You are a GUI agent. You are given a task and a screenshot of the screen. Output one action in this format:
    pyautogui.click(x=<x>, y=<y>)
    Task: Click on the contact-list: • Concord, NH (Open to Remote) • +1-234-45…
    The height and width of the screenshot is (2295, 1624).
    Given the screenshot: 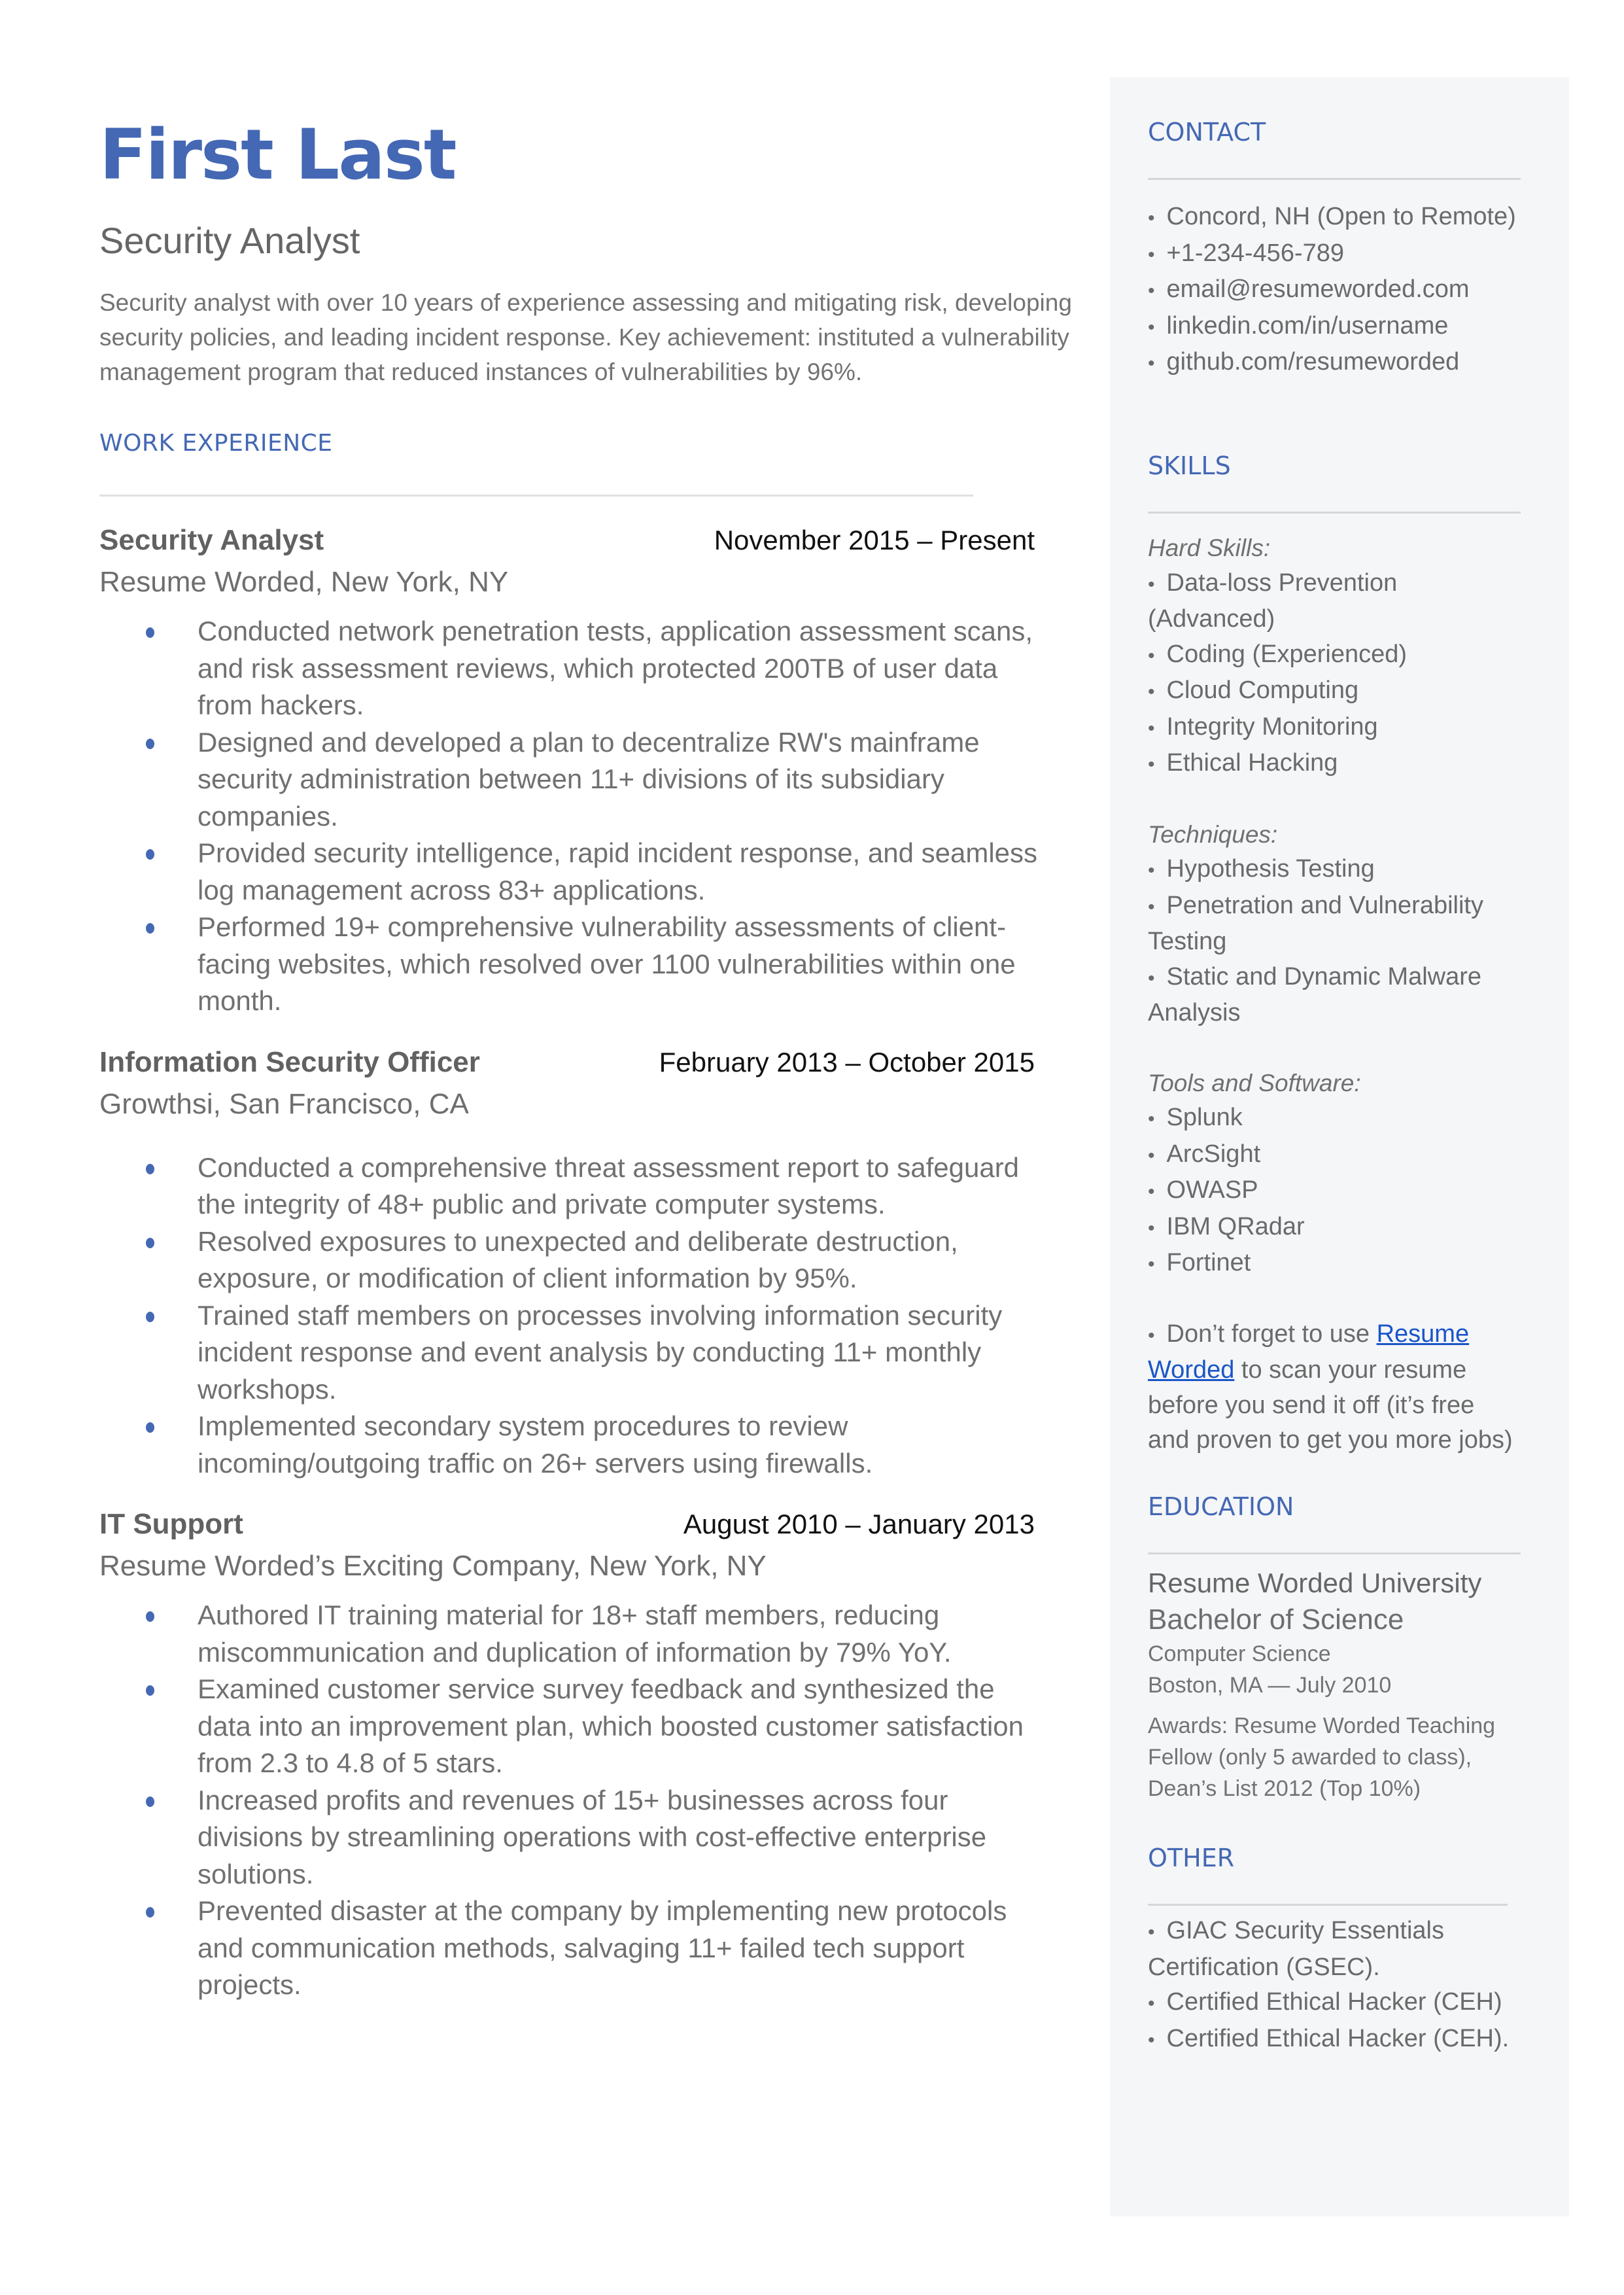 What is the action you would take?
    pyautogui.click(x=1334, y=290)
    